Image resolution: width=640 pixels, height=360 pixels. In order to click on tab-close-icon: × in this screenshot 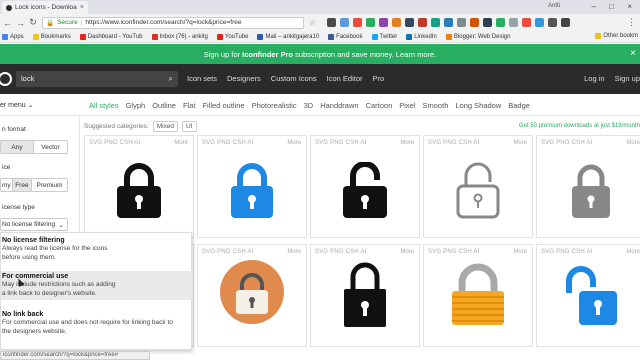, I will do `click(82, 7)`.